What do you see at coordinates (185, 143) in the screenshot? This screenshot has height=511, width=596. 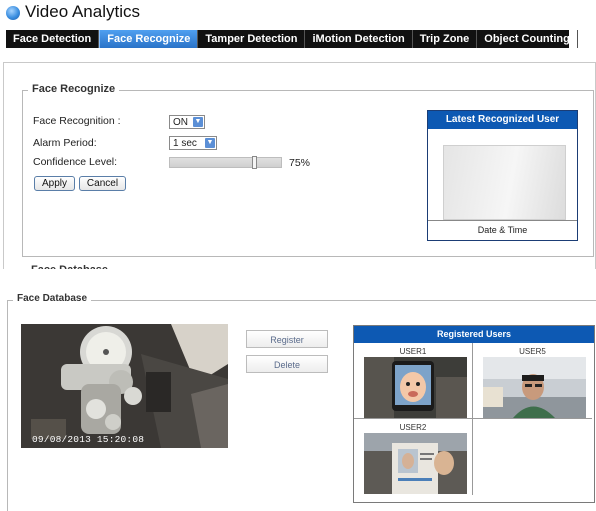 I see `alarm-period-value: 1 sec` at bounding box center [185, 143].